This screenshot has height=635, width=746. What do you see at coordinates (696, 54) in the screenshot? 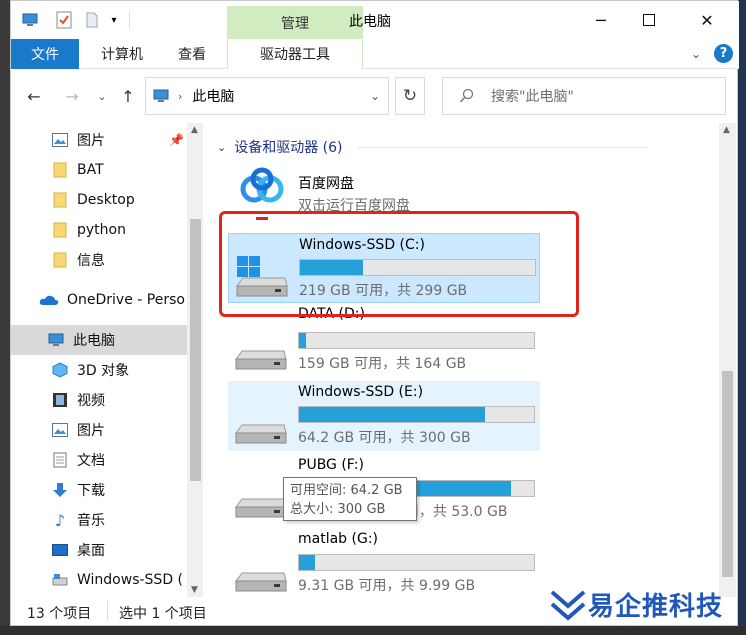
I see `expand-ribbon-icon: ⌄` at bounding box center [696, 54].